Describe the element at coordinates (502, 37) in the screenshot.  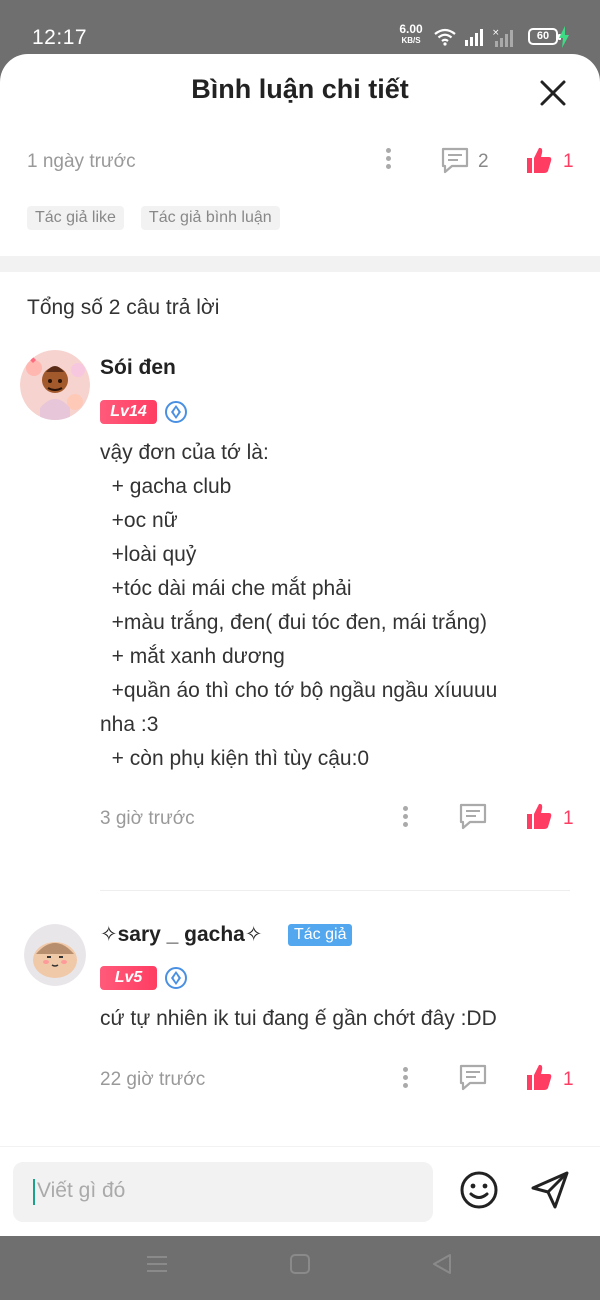
I see `signal-no-sim-icon: ×` at that location.